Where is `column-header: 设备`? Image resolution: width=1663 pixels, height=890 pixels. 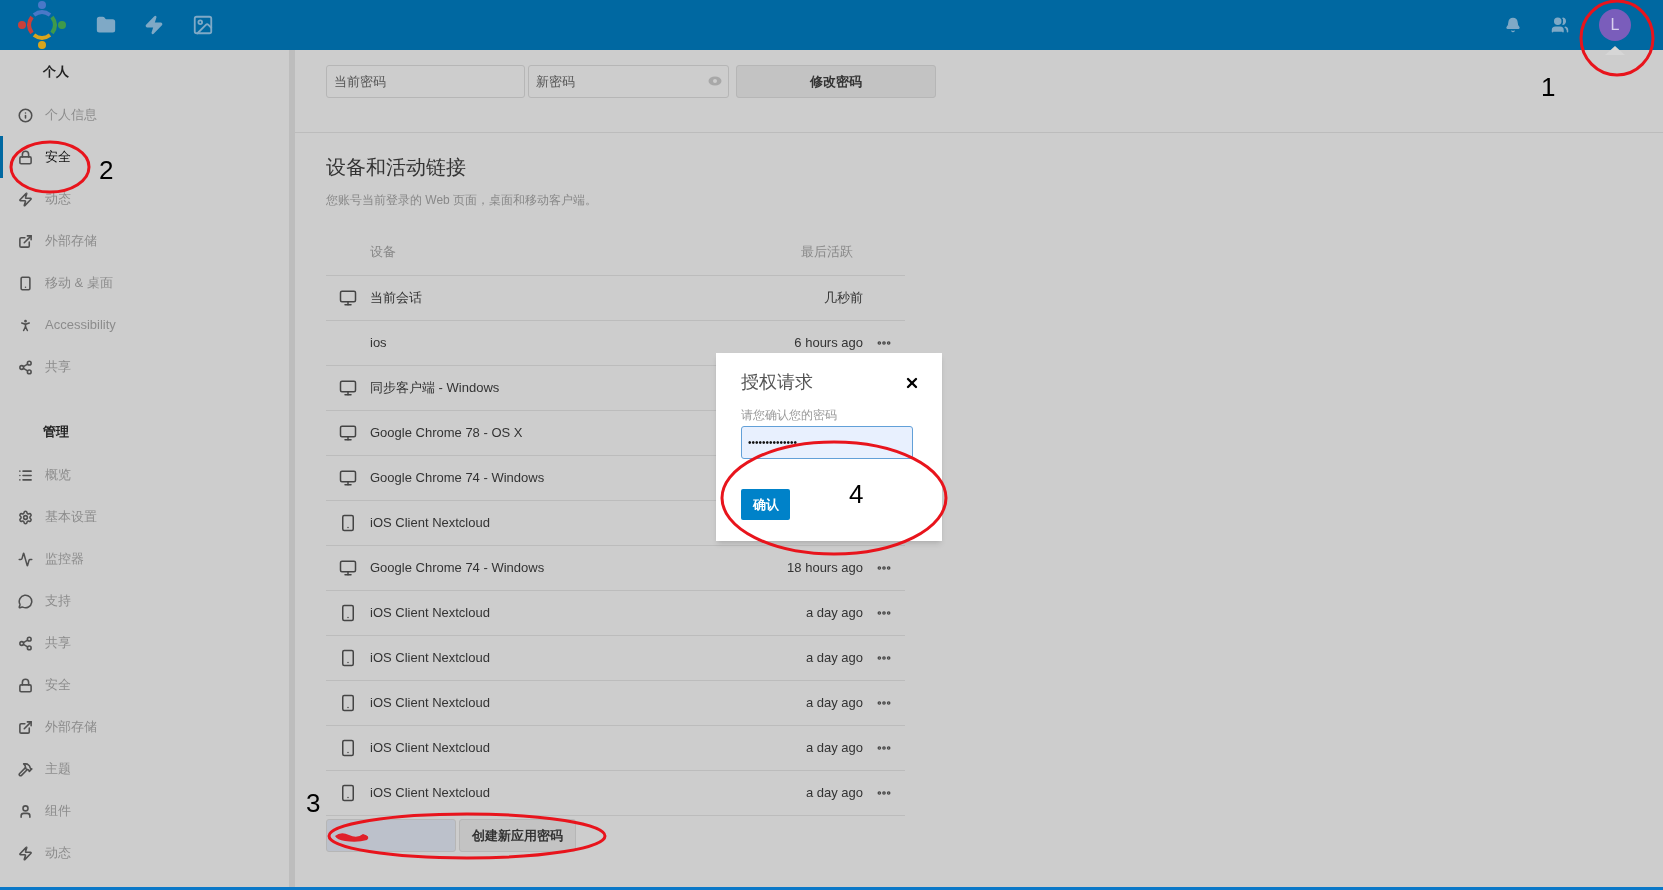 column-header: 设备 is located at coordinates (383, 252).